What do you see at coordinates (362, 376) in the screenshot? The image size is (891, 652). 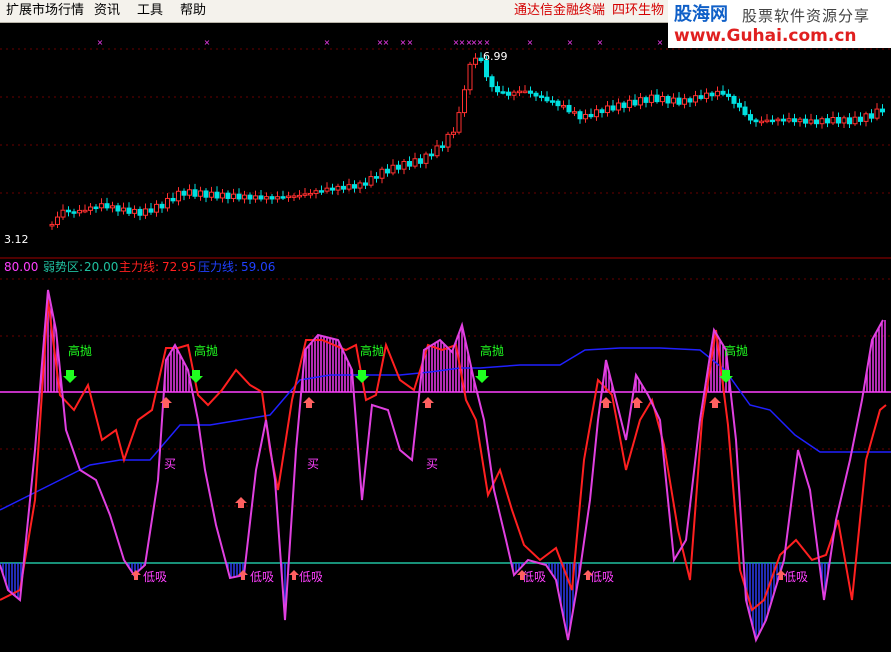 I see `sell-arrow-icon` at bounding box center [362, 376].